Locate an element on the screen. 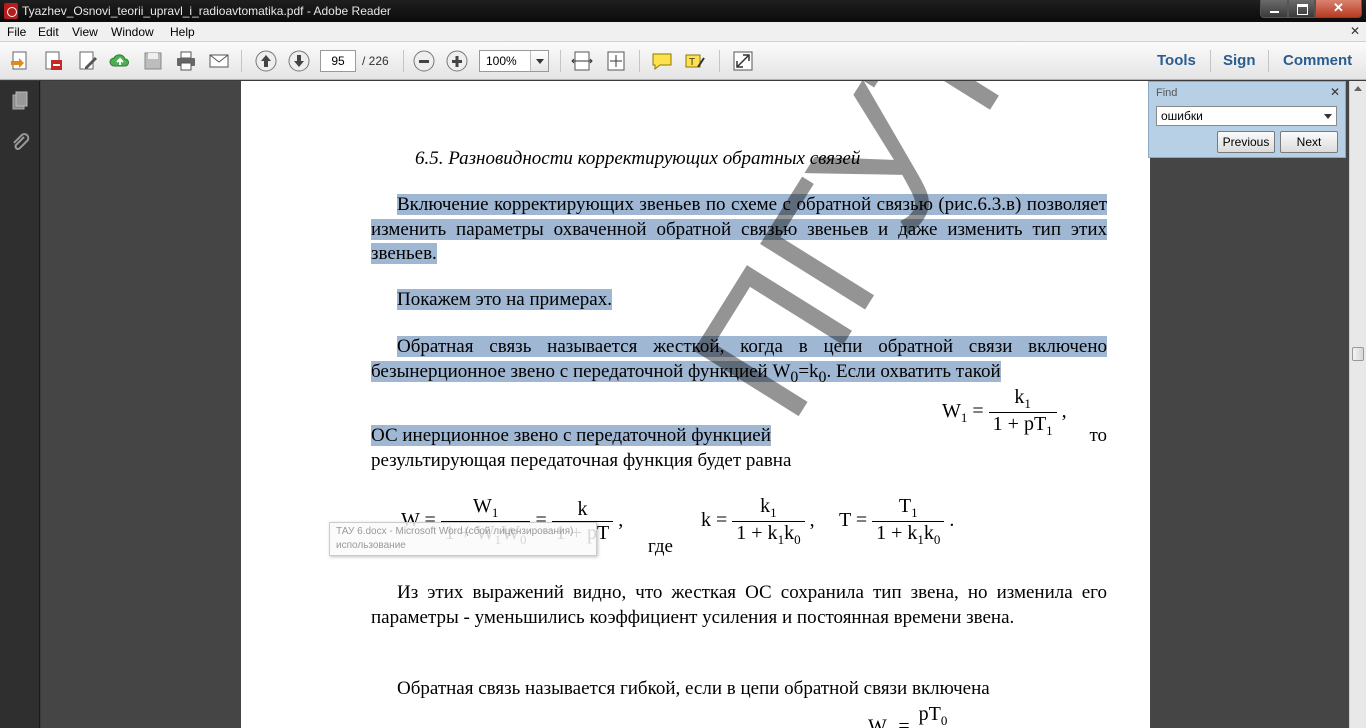  find-query: ошибки is located at coordinates (1182, 116).